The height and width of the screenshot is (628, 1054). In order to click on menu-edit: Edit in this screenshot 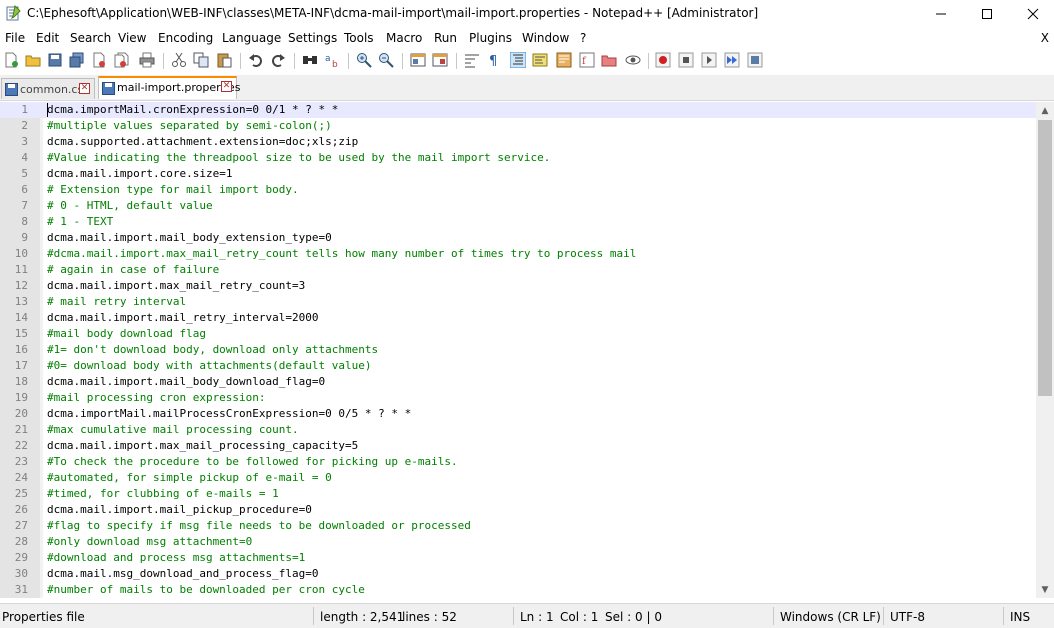, I will do `click(47, 38)`.